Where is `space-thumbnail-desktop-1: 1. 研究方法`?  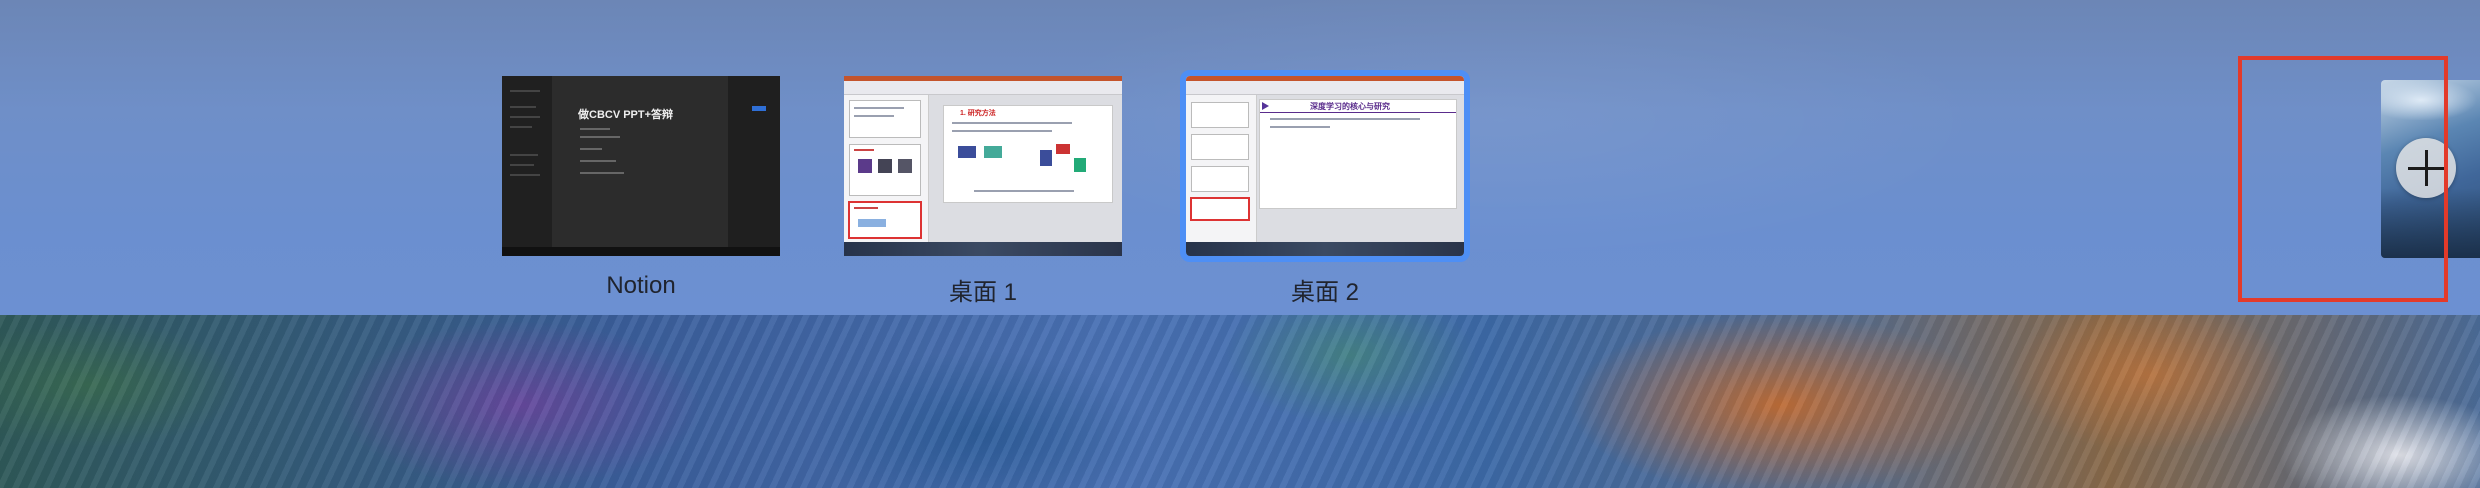
space-thumbnail-desktop-1: 1. 研究方法 is located at coordinates (983, 166).